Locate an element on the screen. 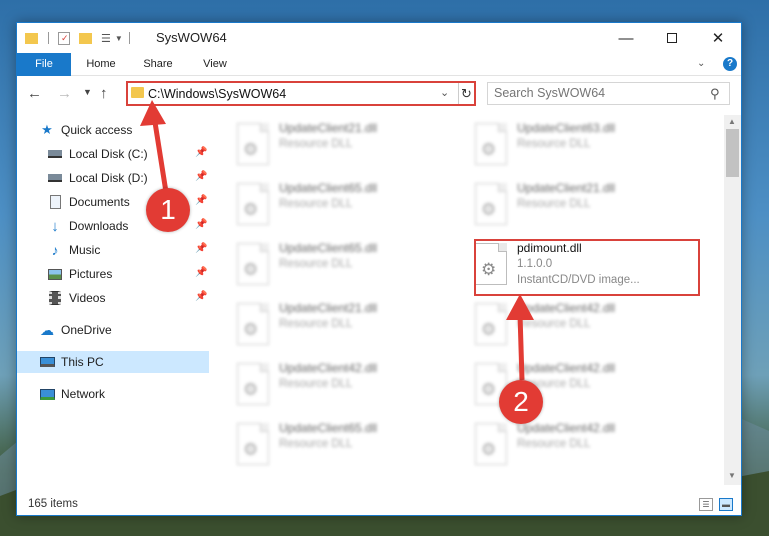 The height and width of the screenshot is (536, 769). video-icon is located at coordinates (55, 298).